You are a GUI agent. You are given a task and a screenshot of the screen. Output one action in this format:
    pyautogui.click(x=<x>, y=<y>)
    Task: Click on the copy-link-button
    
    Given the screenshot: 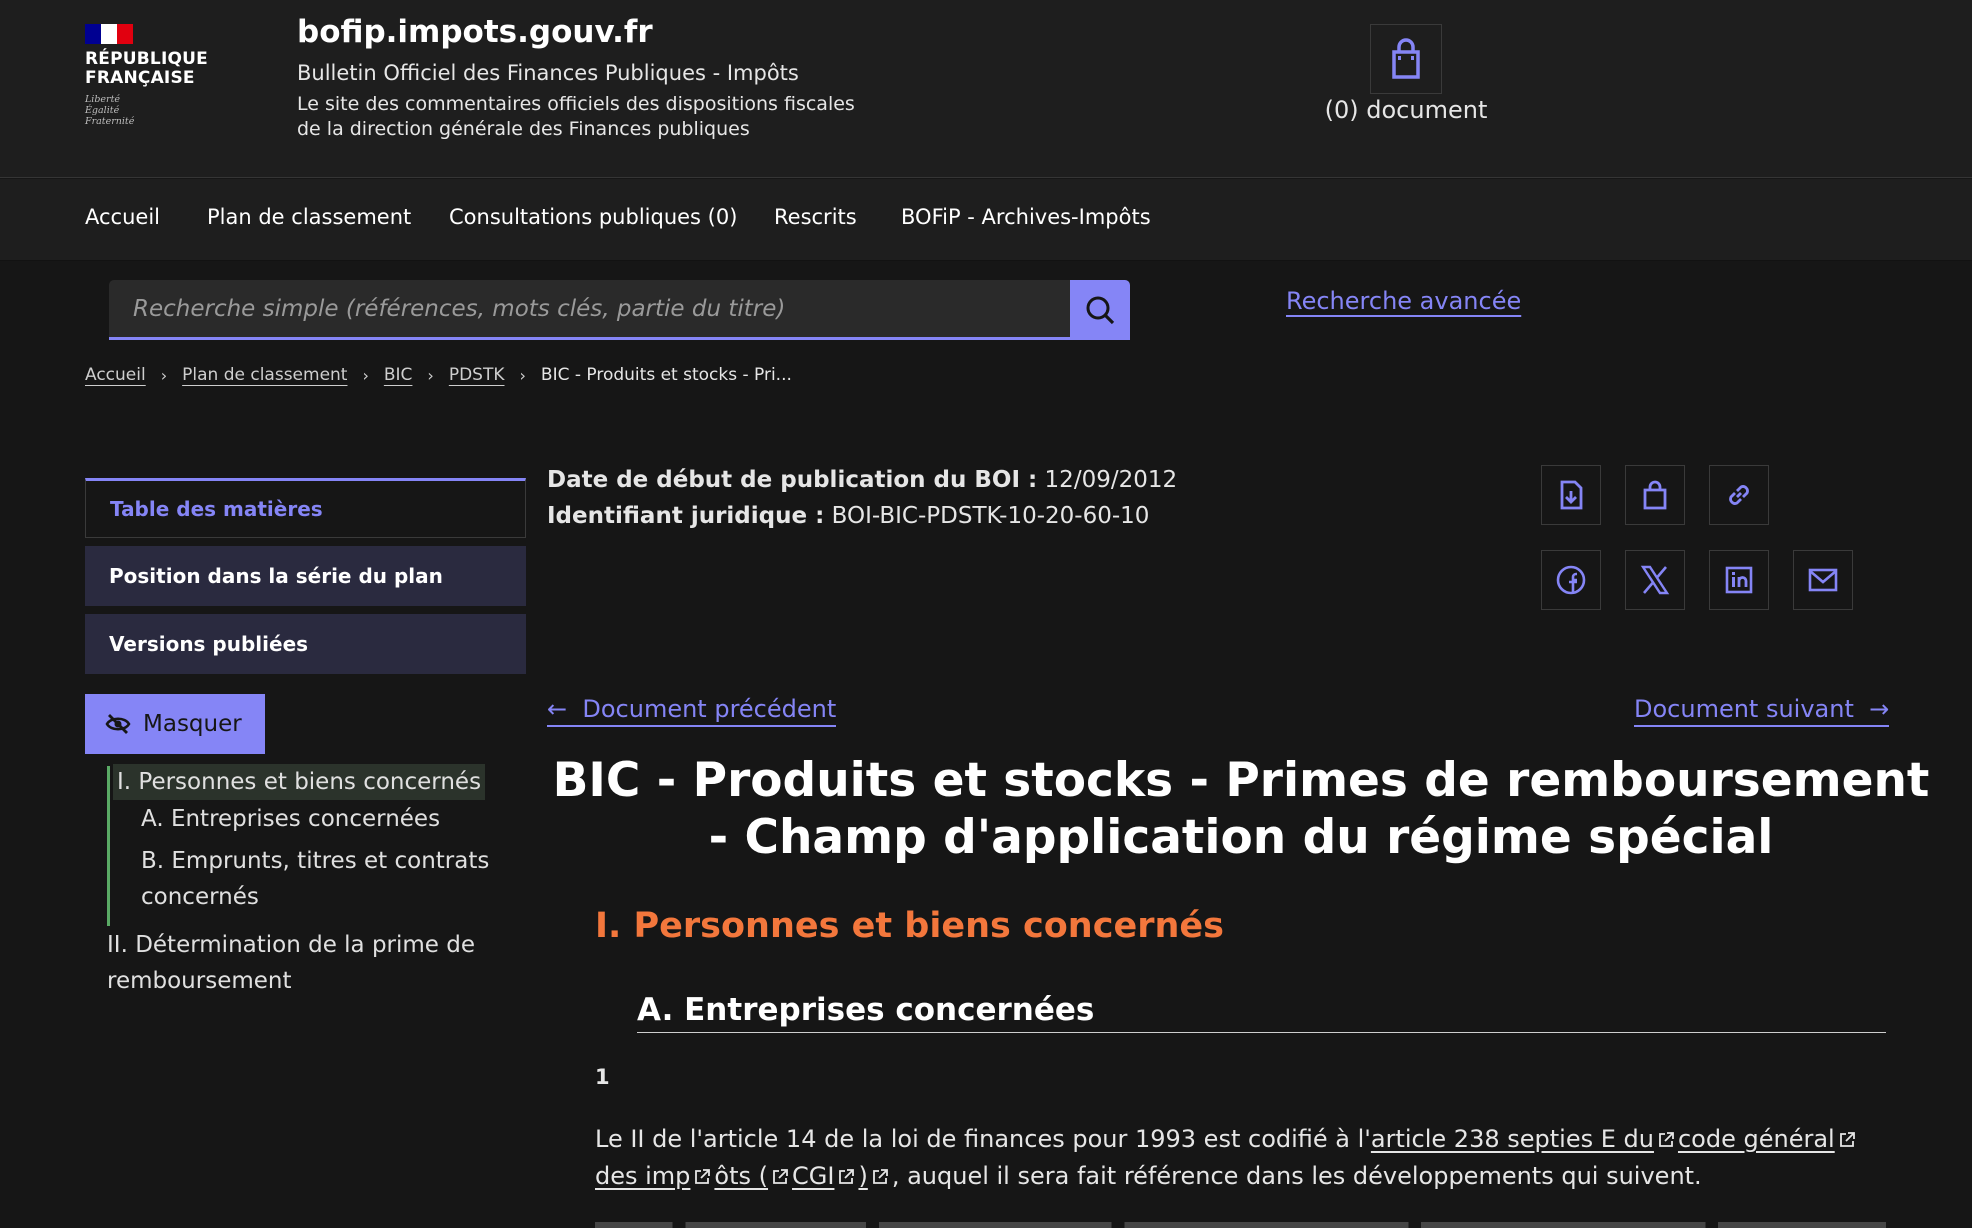 What is the action you would take?
    pyautogui.click(x=1739, y=495)
    